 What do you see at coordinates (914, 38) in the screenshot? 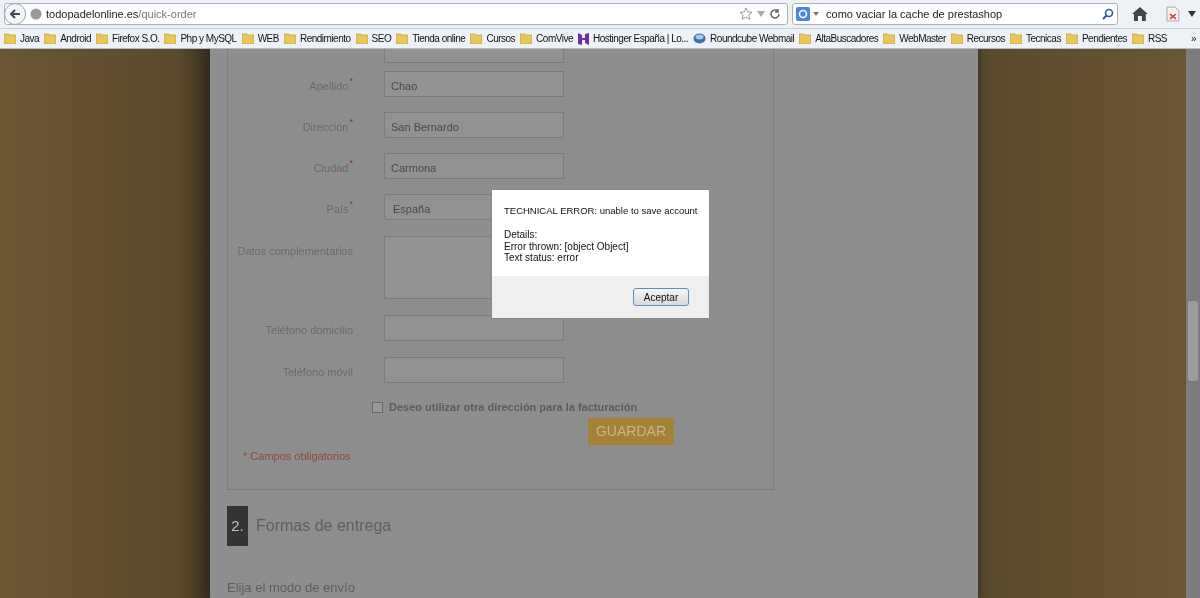
I see `bookmark: WebMaster` at bounding box center [914, 38].